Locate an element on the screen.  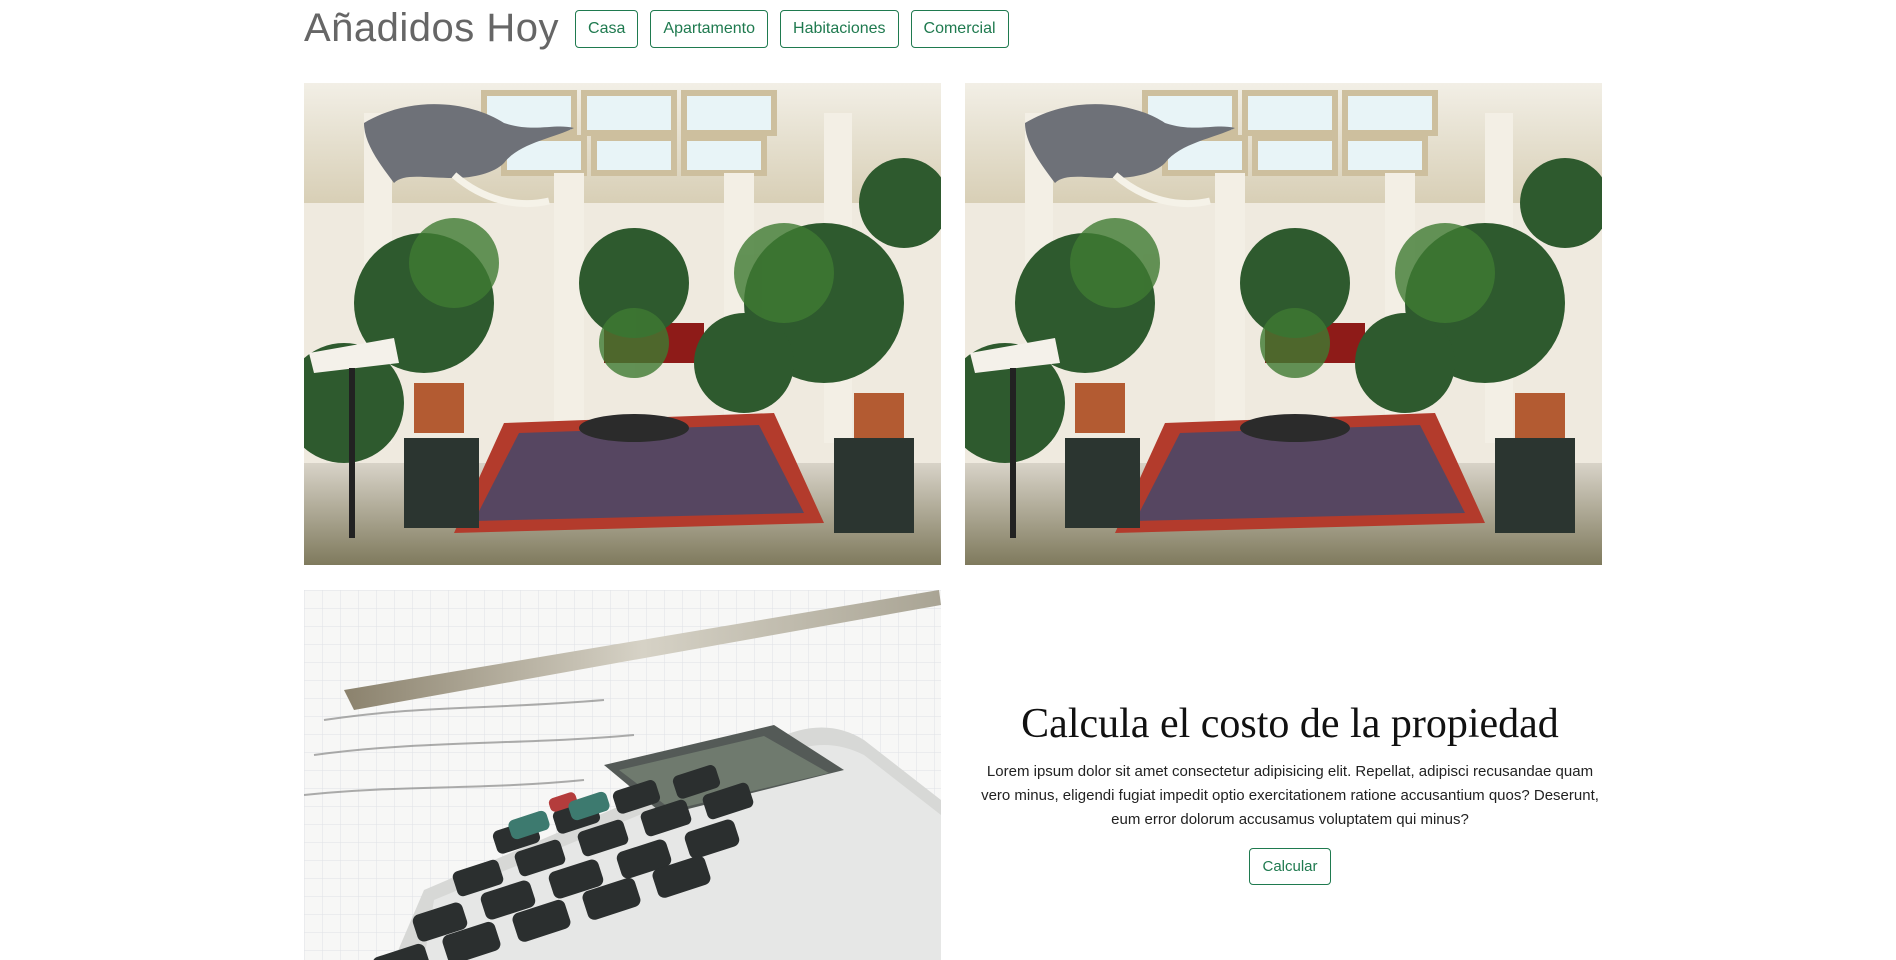
page-title: Añadidos Hoy is located at coordinates (432, 28).